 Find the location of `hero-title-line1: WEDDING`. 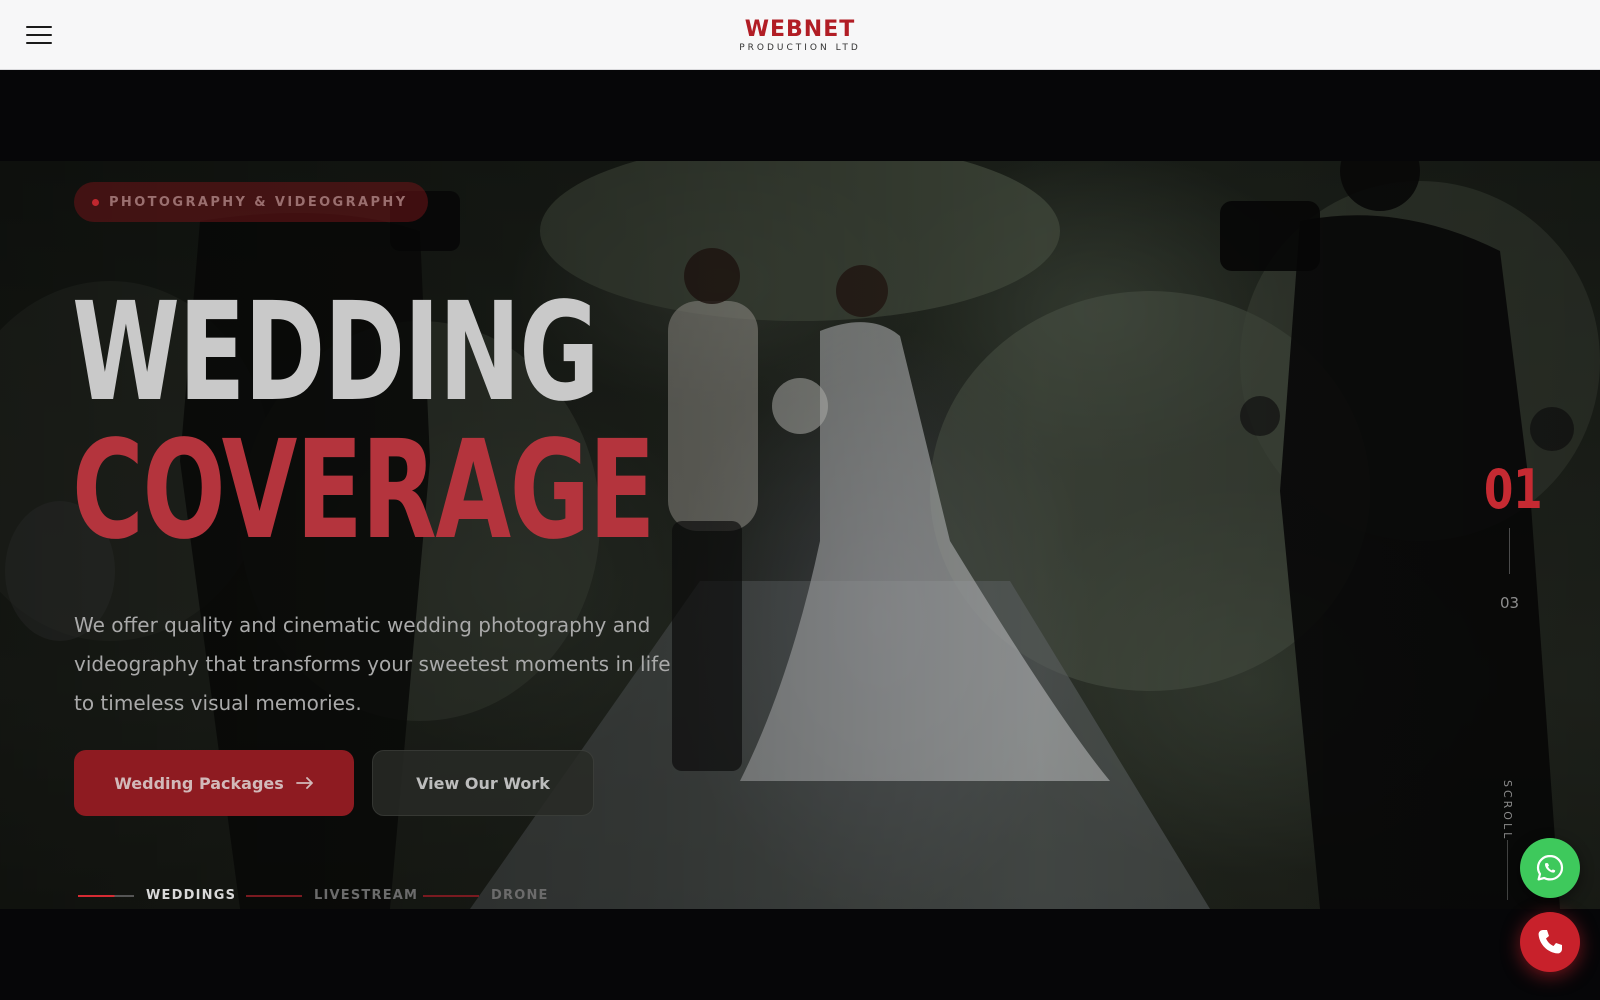

hero-title-line1: WEDDING is located at coordinates (336, 353).